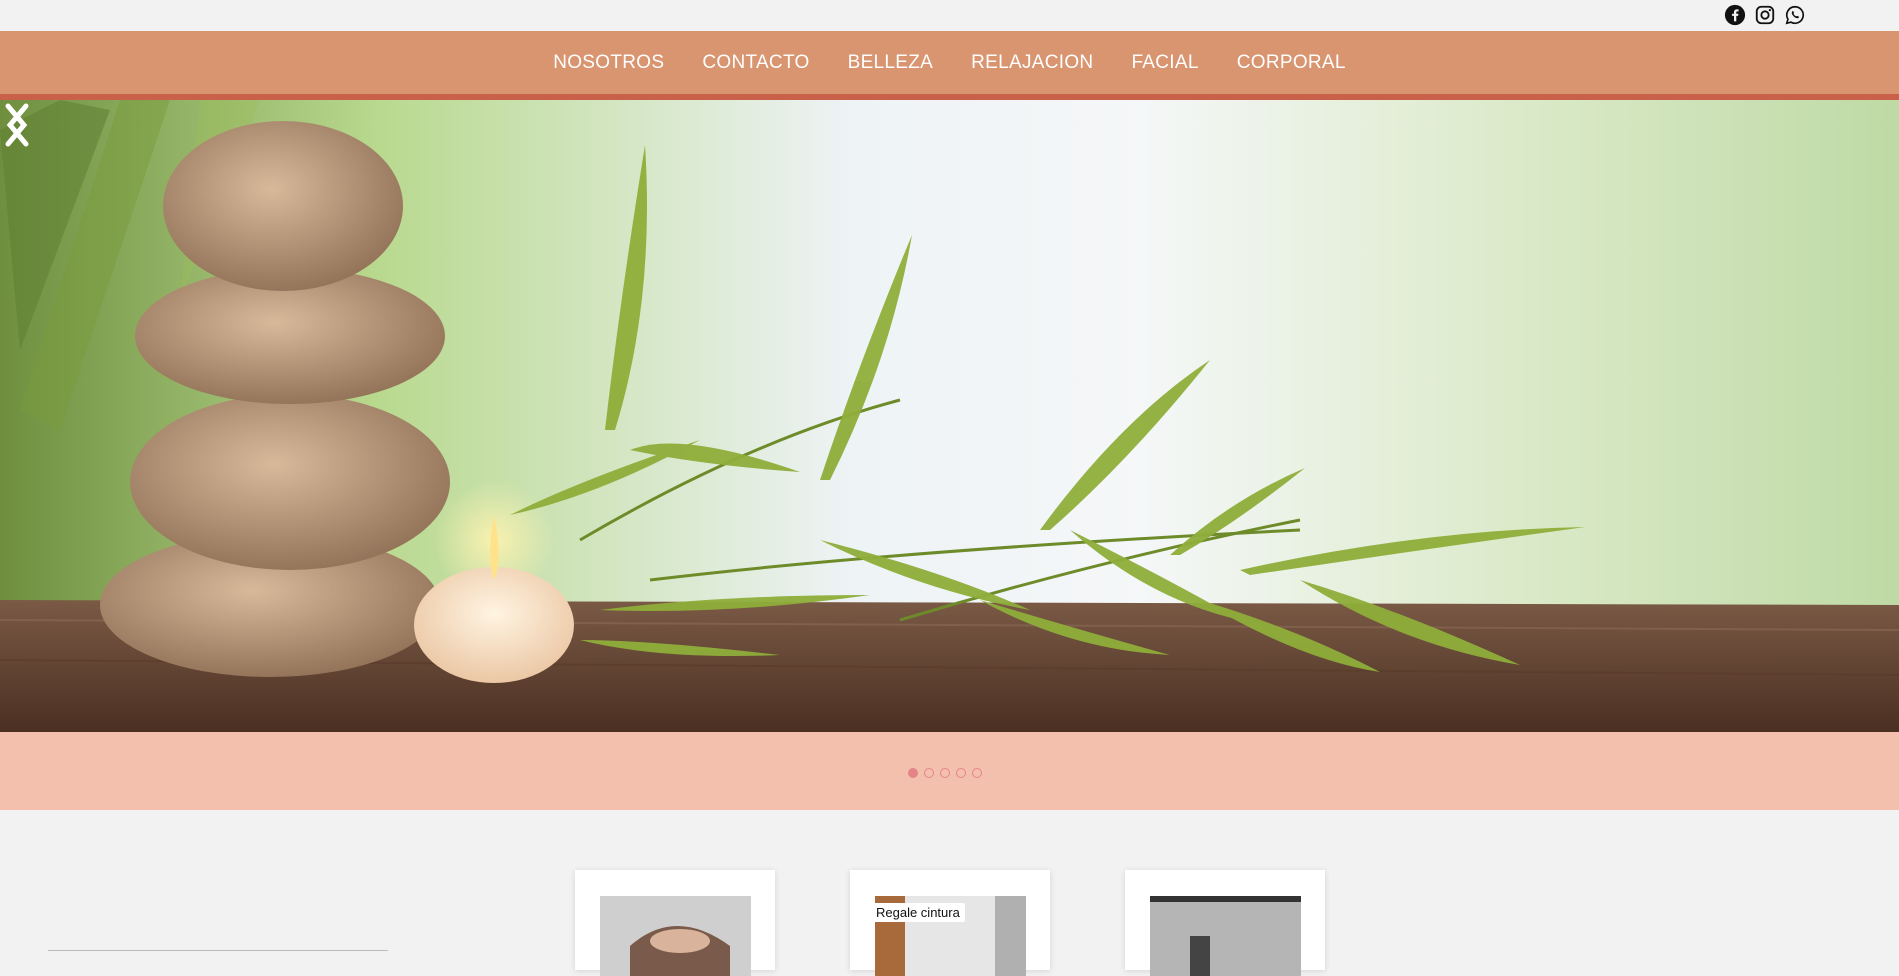  What do you see at coordinates (1291, 63) in the screenshot?
I see `nav-item-corporal: CORPORAL` at bounding box center [1291, 63].